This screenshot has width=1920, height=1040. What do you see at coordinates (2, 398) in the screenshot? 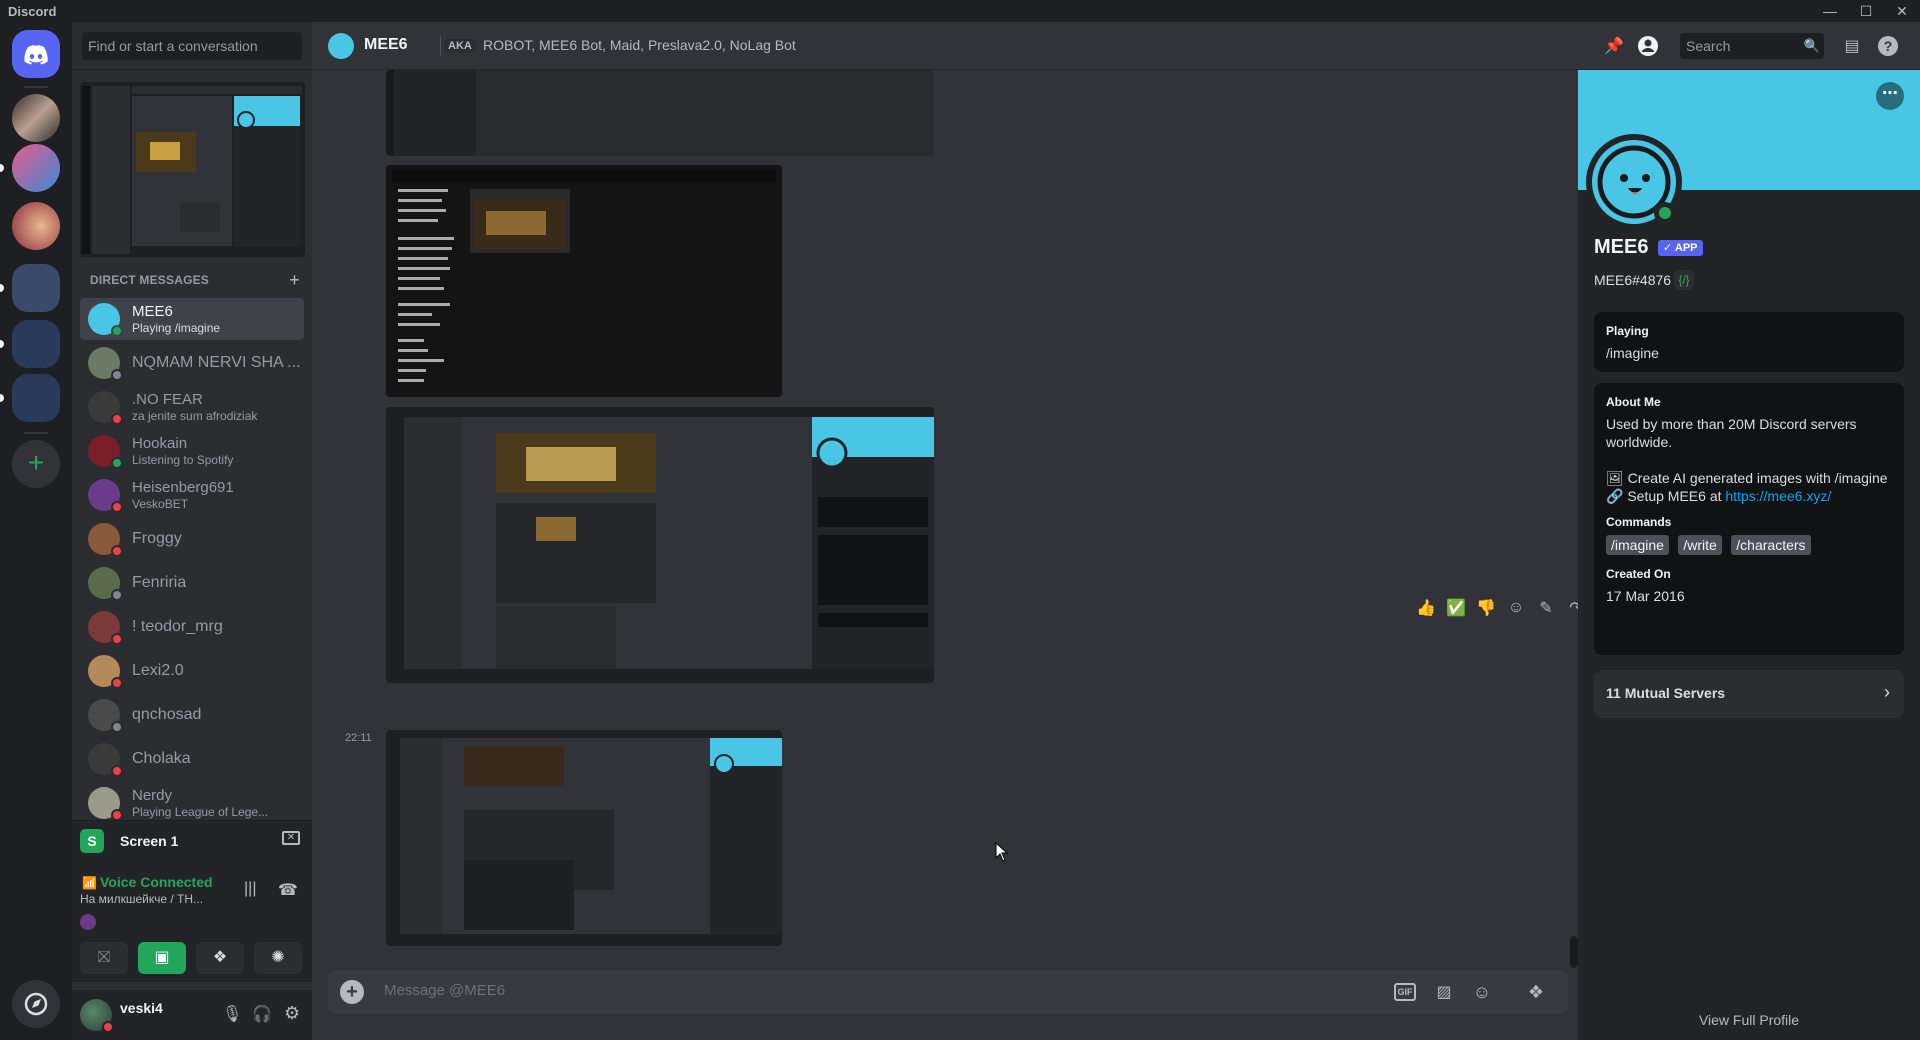
I see `unread-pill` at bounding box center [2, 398].